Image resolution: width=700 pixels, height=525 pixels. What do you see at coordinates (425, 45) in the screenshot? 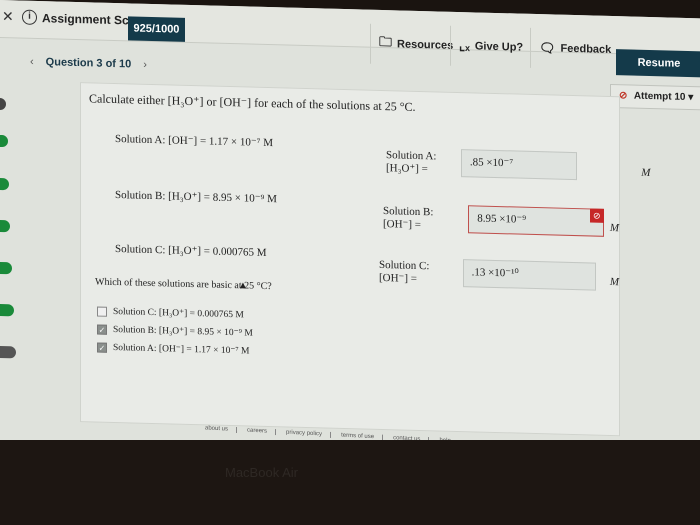
I see `resources-label: Resources` at bounding box center [425, 45].